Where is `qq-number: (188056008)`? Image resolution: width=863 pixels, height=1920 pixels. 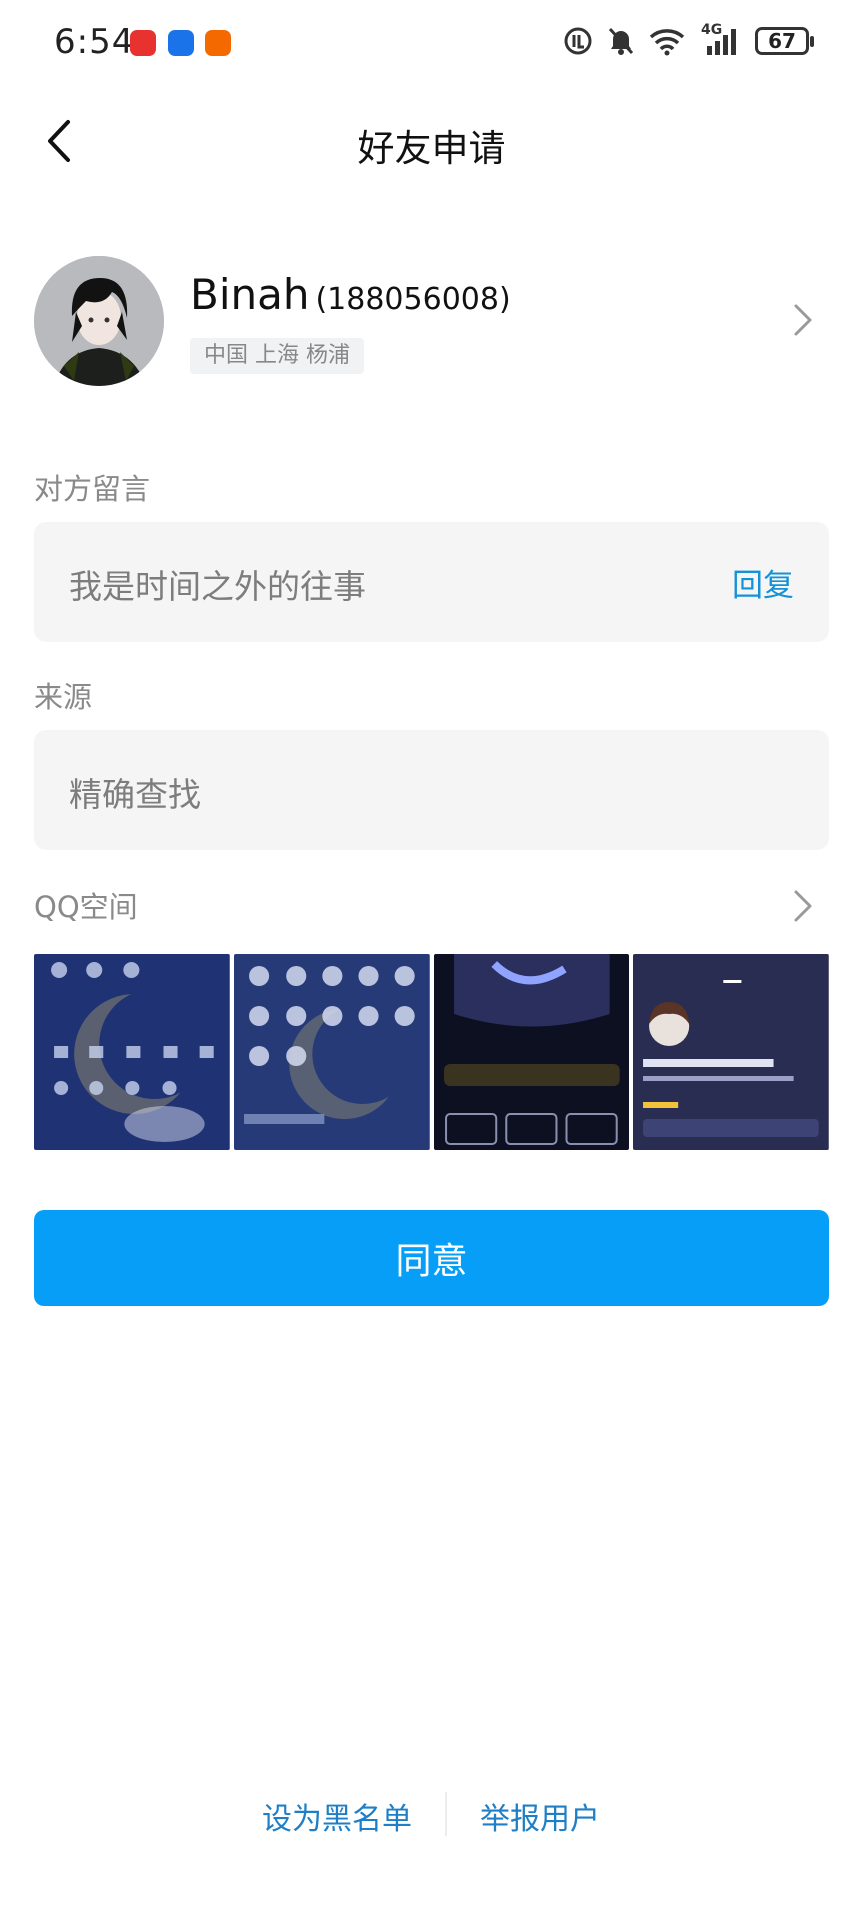
qq-number: (188056008) is located at coordinates (413, 299).